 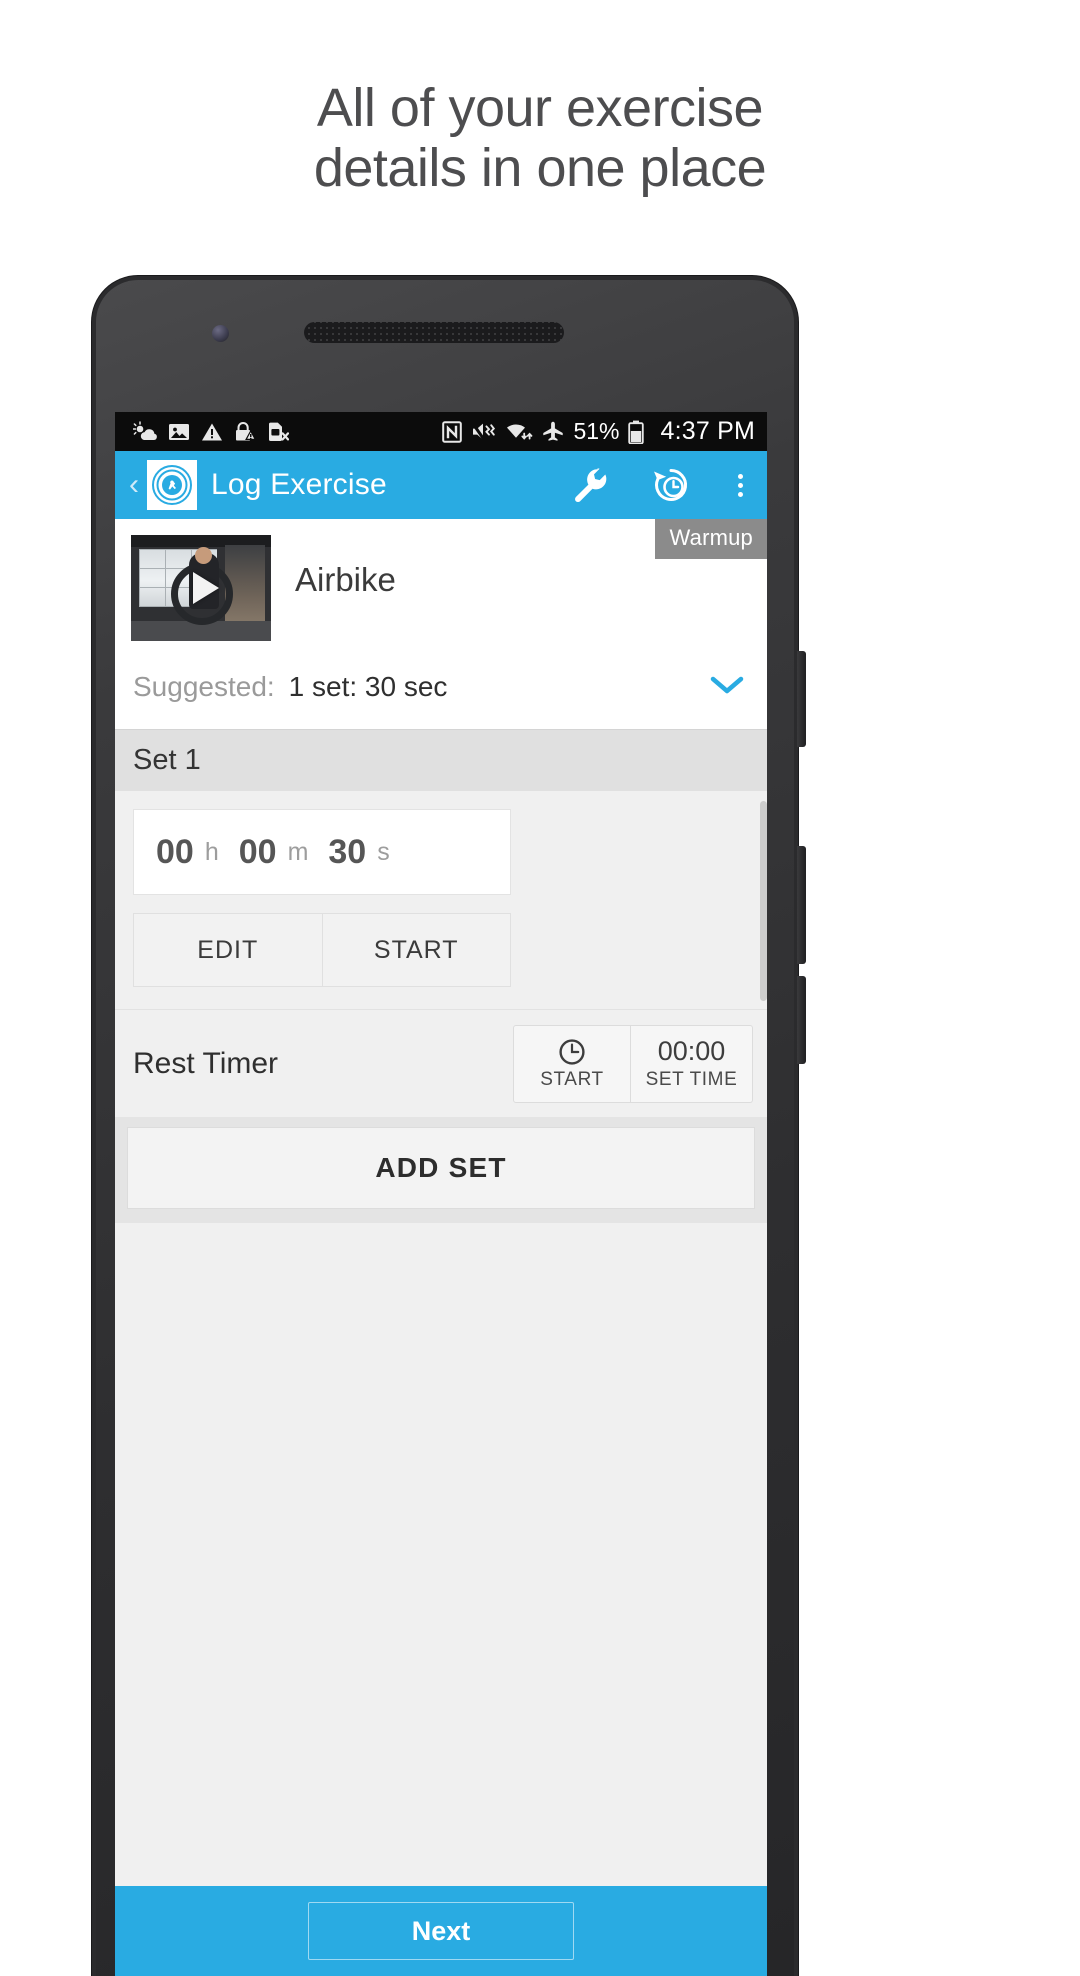 I want to click on headline-line-2: details in one place, so click(x=540, y=168).